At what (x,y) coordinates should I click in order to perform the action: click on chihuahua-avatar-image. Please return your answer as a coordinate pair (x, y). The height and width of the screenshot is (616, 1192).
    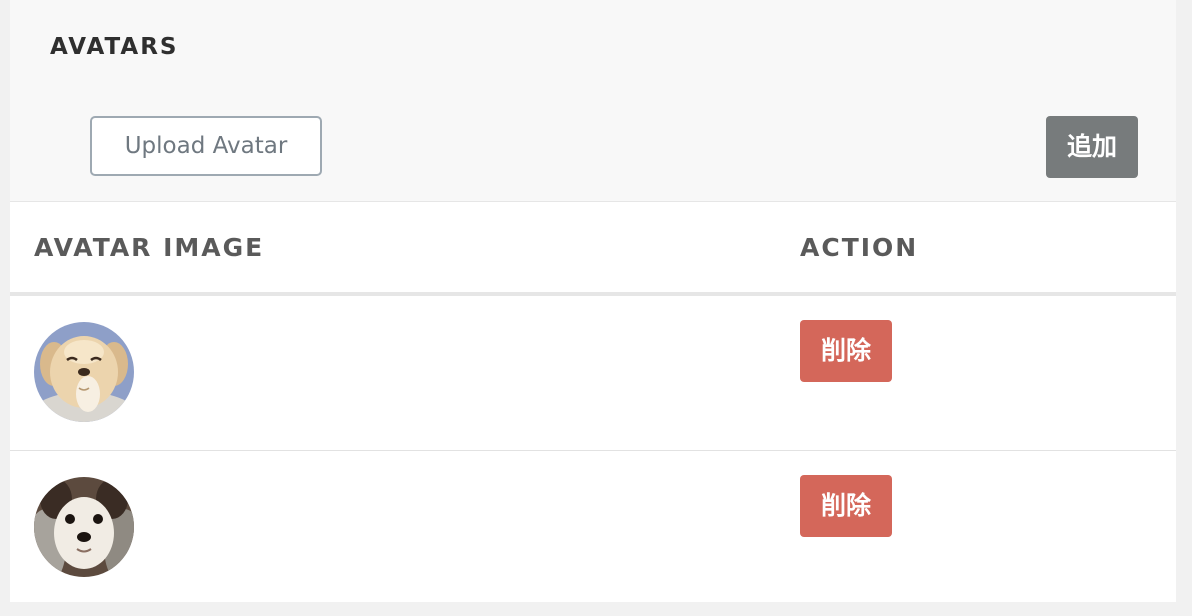
    Looking at the image, I should click on (84, 527).